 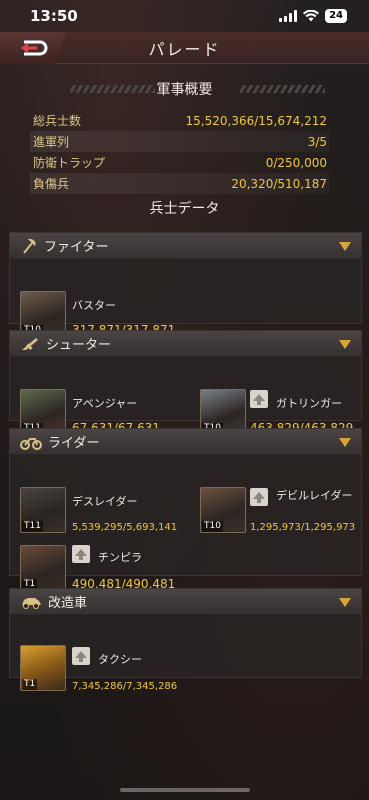 I want to click on unit-name: タクシー, so click(x=120, y=659).